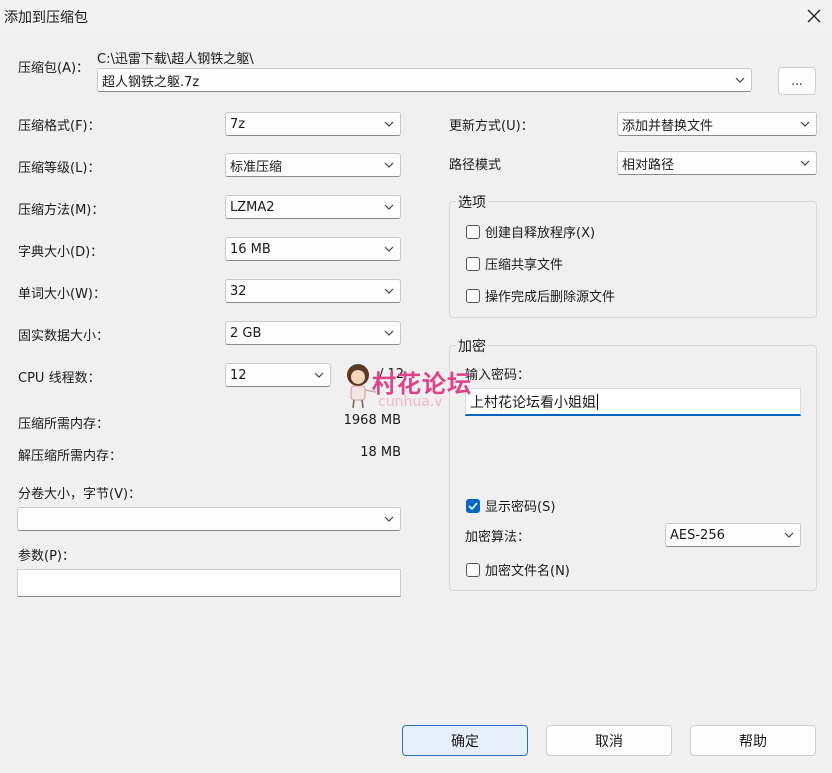 The width and height of the screenshot is (832, 773). What do you see at coordinates (246, 333) in the screenshot?
I see `solid-value: 2 GB` at bounding box center [246, 333].